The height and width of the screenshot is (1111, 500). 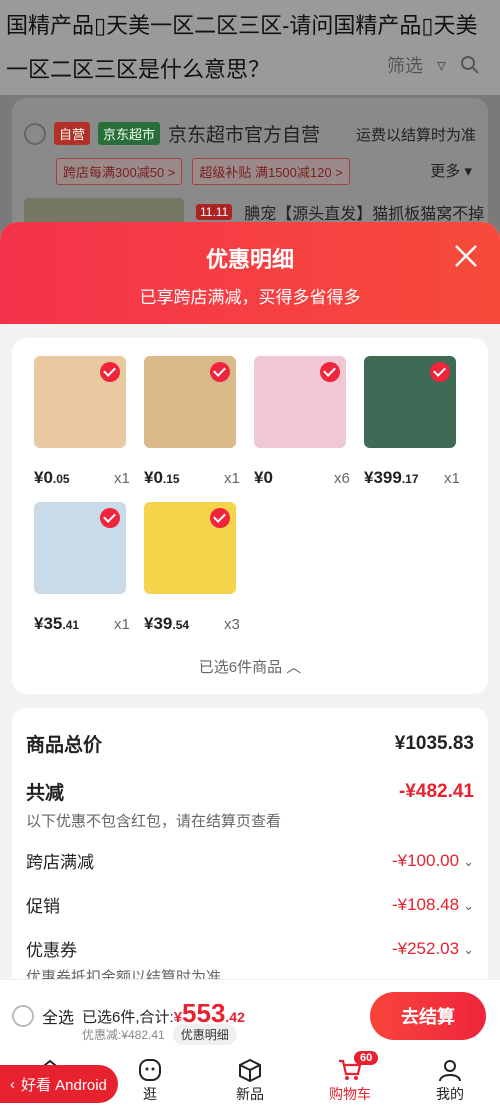 I want to click on item-qty: x3, so click(x=232, y=624).